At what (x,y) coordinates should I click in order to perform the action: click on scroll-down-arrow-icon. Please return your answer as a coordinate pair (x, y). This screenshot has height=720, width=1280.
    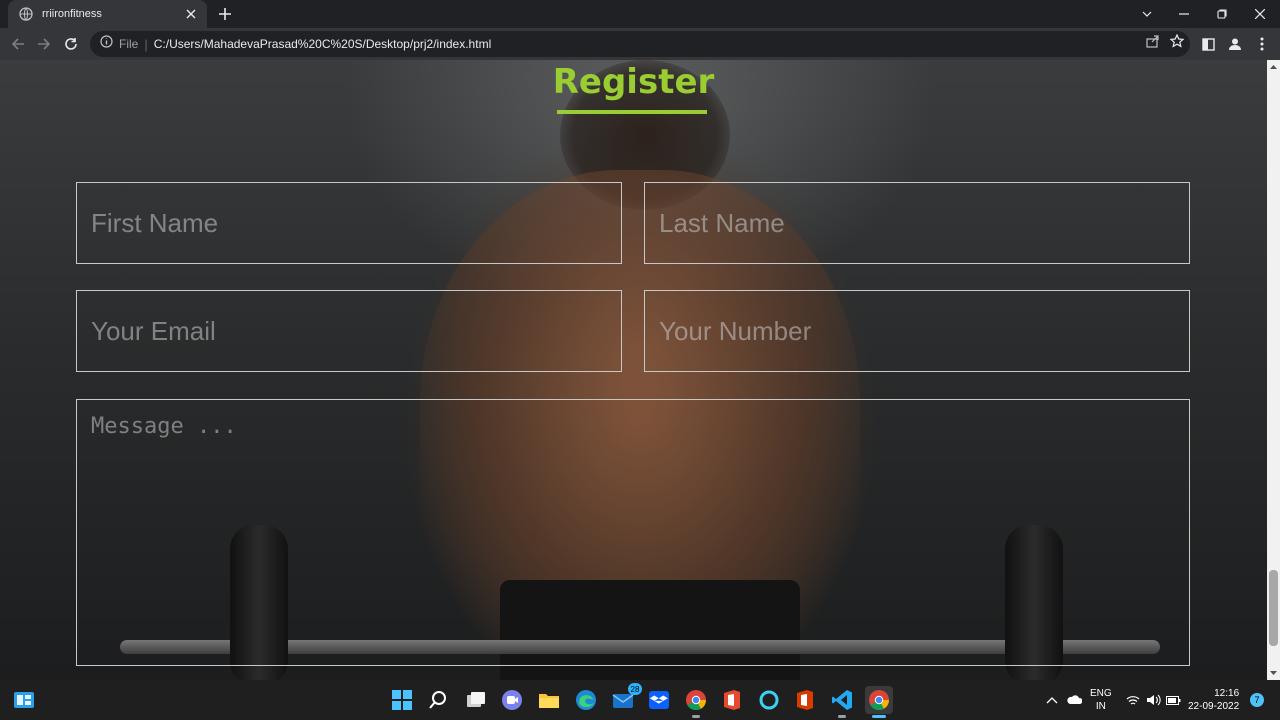
    Looking at the image, I should click on (1273, 673).